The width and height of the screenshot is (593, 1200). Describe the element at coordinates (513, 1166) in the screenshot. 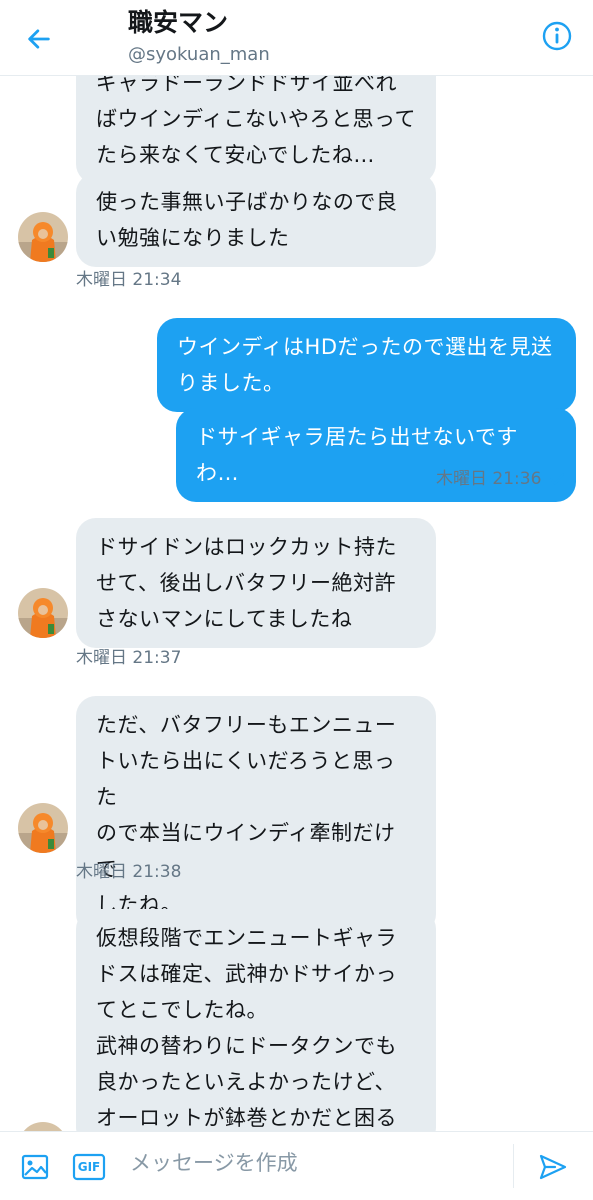

I see `composer-divider` at that location.